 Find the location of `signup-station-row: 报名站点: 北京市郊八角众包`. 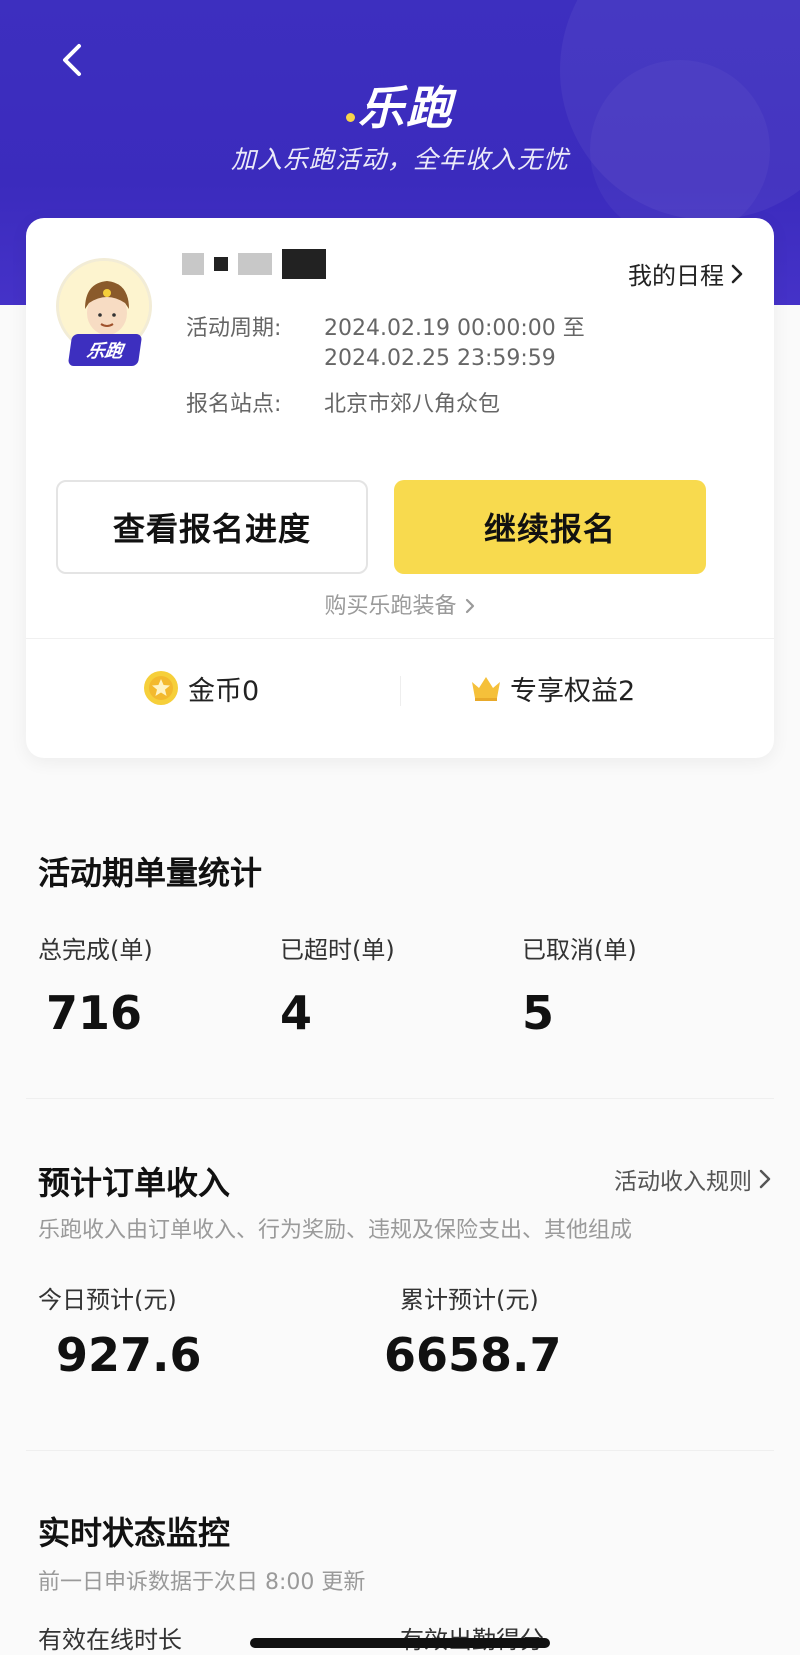

signup-station-row: 报名站点: 北京市郊八角众包 is located at coordinates (343, 402).